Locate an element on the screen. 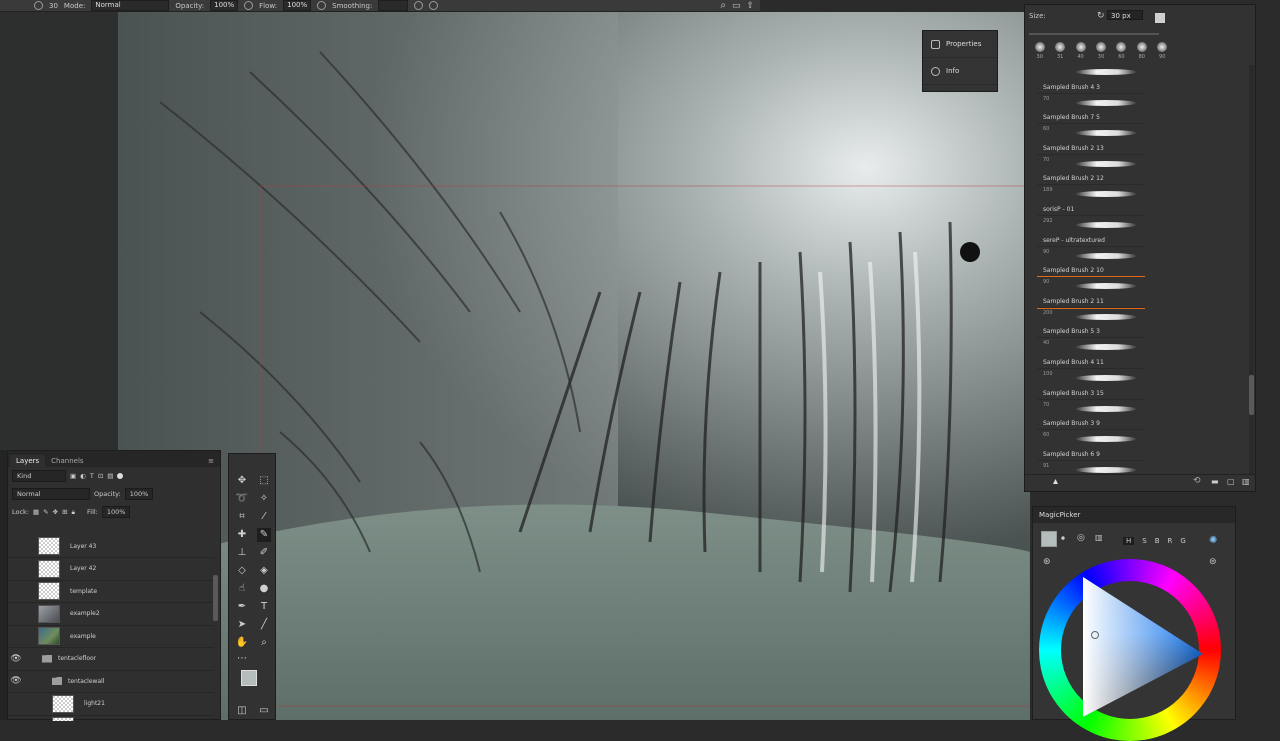  new-group-icon: ▬ is located at coordinates (1215, 481).